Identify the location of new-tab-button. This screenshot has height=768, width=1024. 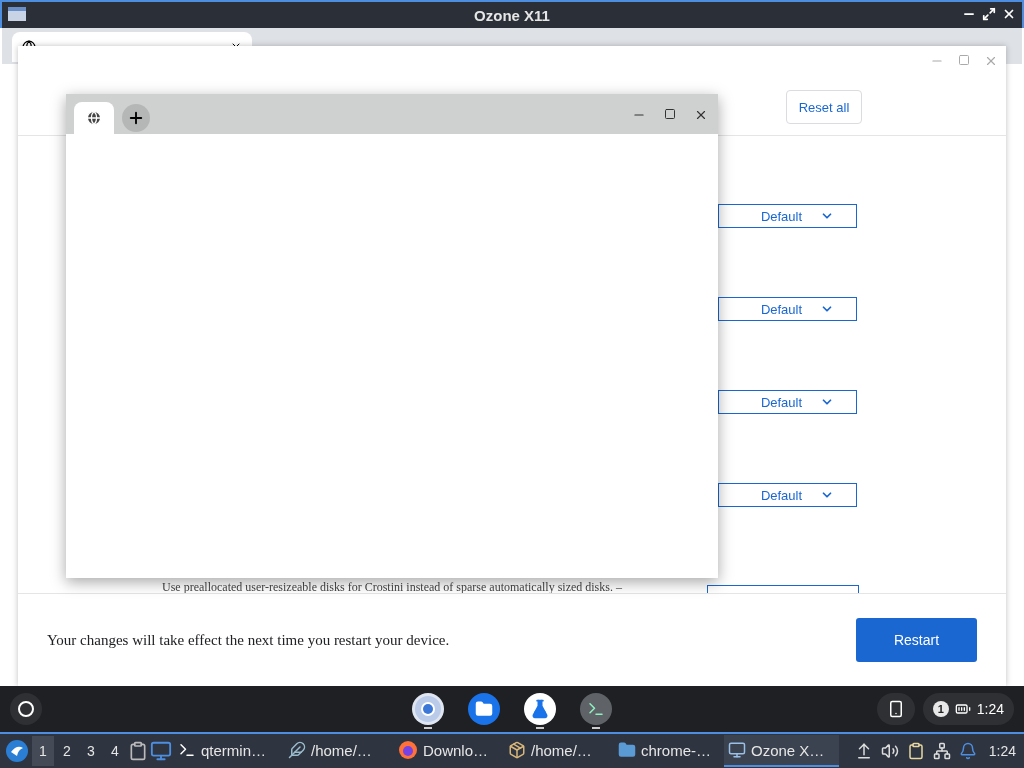
(136, 118).